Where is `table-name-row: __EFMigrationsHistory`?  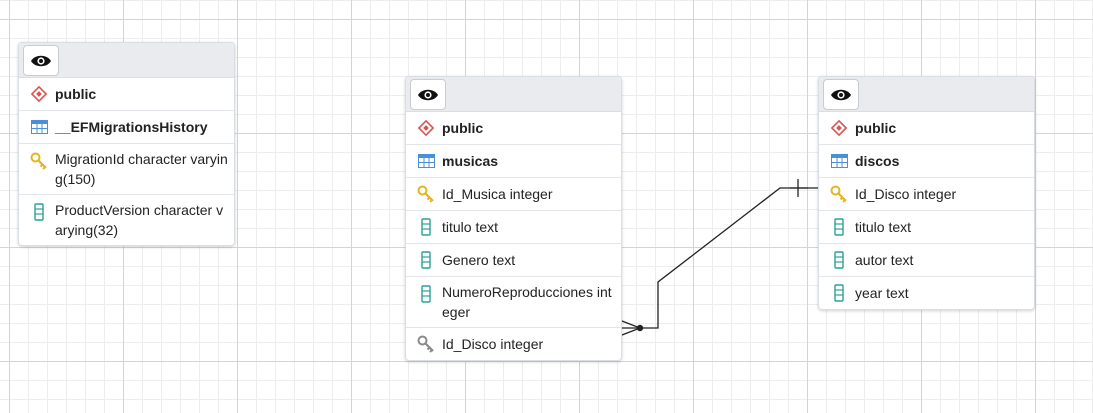 table-name-row: __EFMigrationsHistory is located at coordinates (126, 127).